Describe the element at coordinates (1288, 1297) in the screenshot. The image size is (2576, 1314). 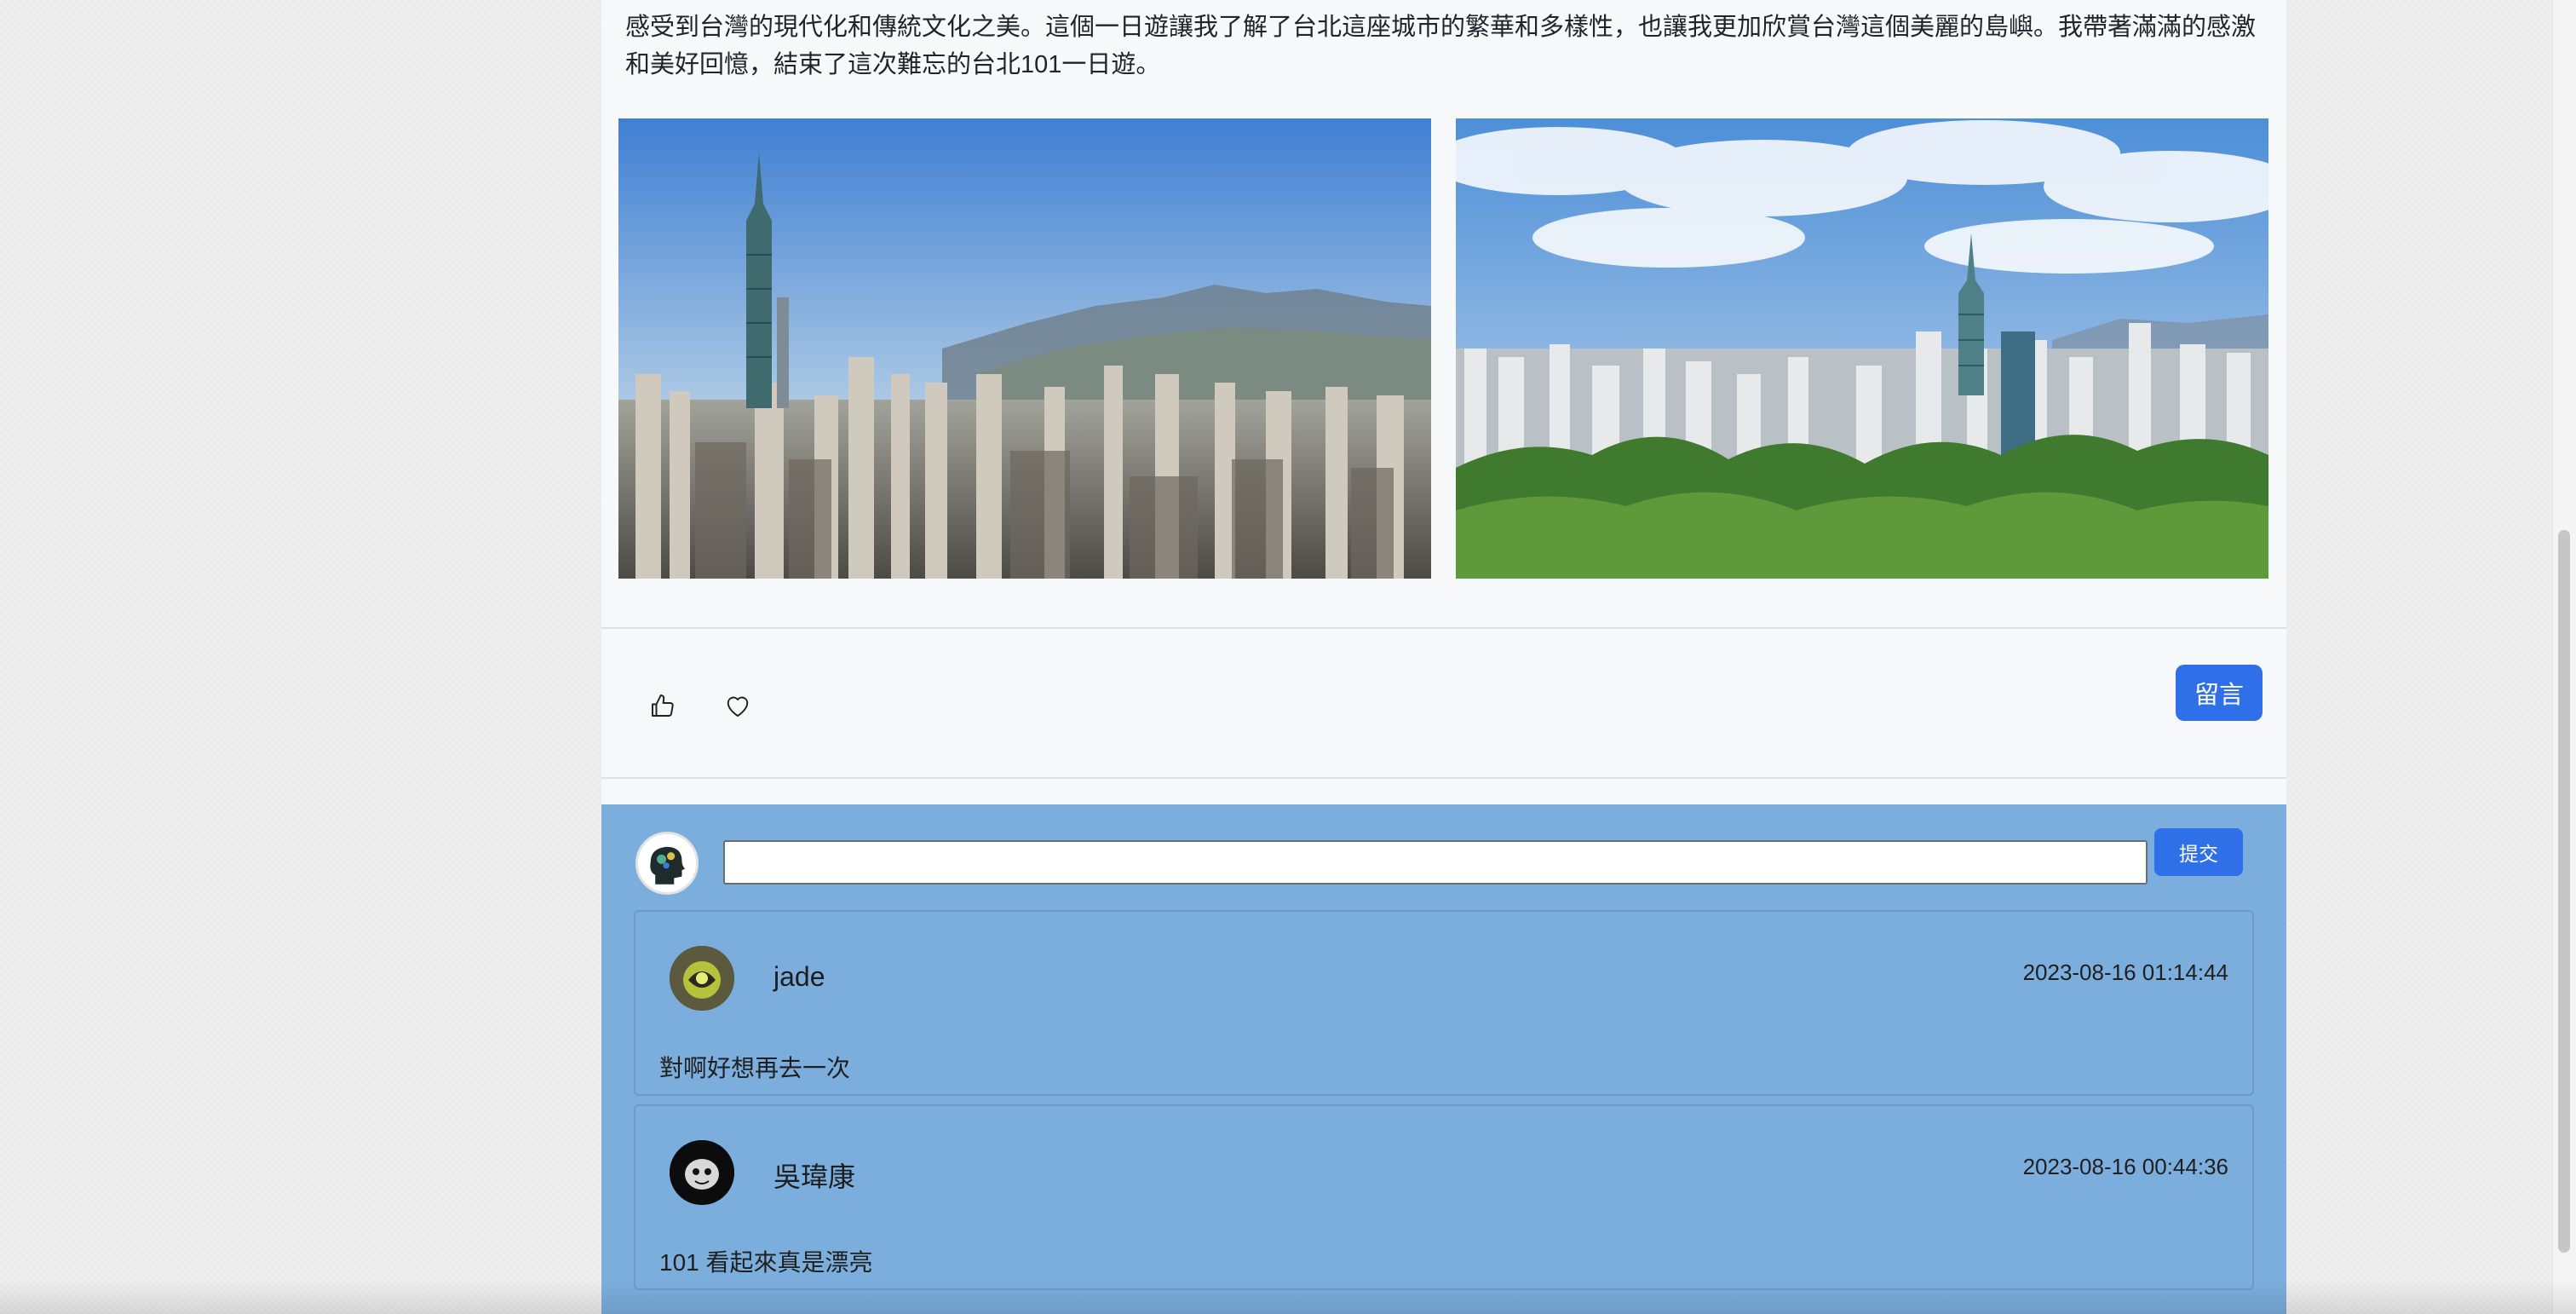
I see `window-bottom-shadow` at that location.